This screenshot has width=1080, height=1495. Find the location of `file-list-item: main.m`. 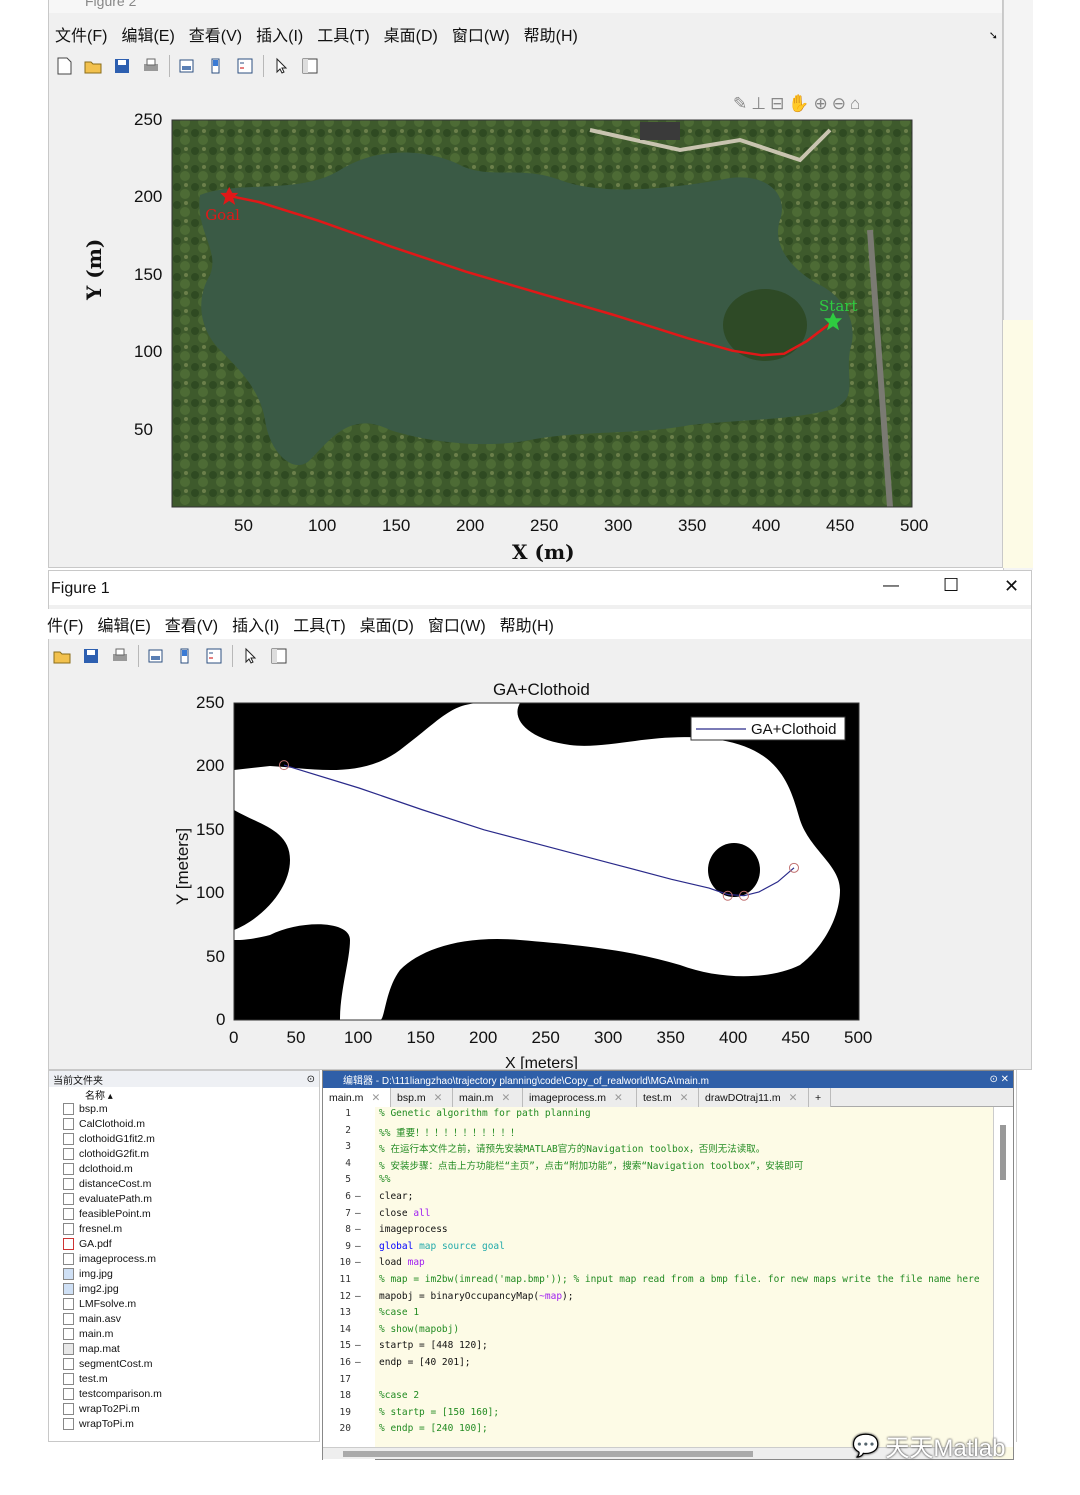

file-list-item: main.m is located at coordinates (88, 1333).